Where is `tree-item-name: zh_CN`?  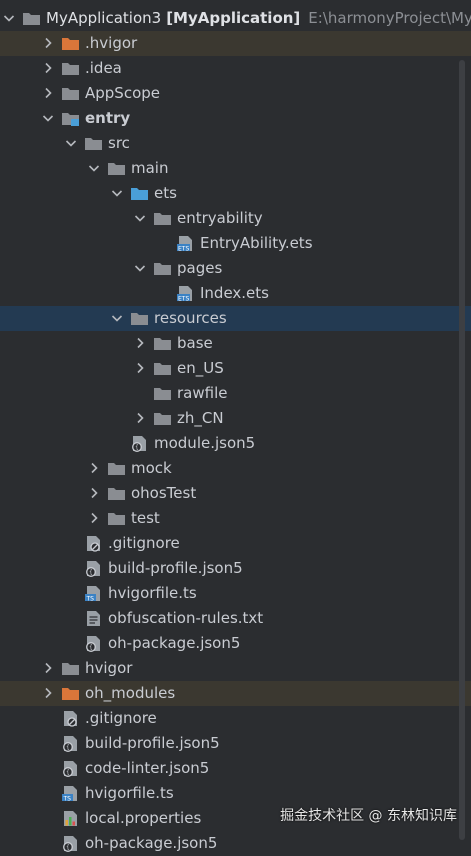
tree-item-name: zh_CN is located at coordinates (200, 418).